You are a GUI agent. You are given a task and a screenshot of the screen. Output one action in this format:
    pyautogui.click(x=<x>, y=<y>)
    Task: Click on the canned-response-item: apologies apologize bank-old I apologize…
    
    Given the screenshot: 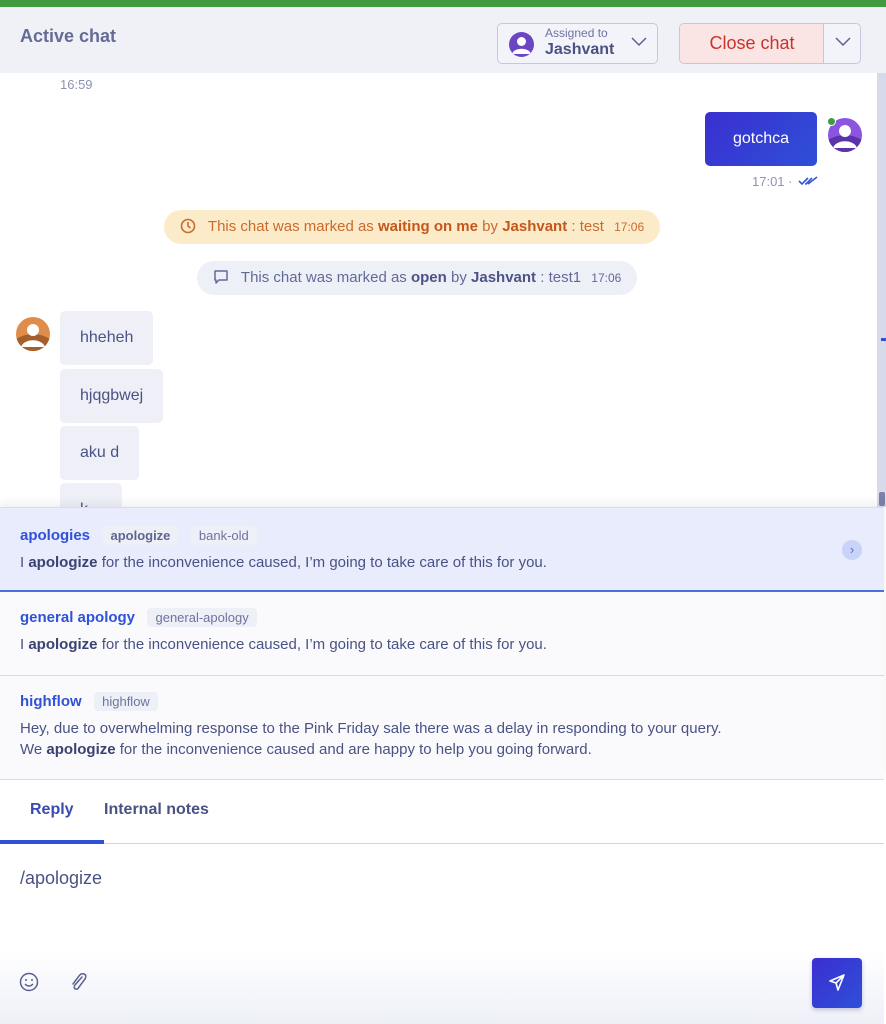 What is the action you would take?
    pyautogui.click(x=442, y=550)
    